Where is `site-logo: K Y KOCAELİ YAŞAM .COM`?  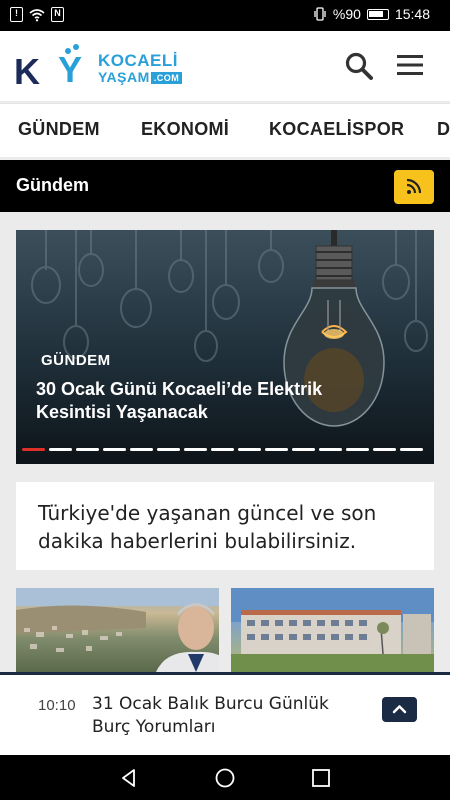 site-logo: K Y KOCAELİ YAŞAM .COM is located at coordinates (114, 67).